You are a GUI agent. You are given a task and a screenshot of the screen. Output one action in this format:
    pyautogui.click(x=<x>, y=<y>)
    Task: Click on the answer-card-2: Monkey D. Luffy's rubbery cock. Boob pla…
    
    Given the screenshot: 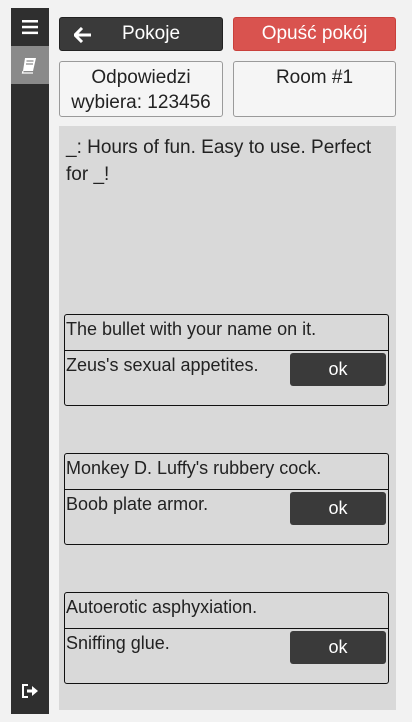 What is the action you would take?
    pyautogui.click(x=226, y=499)
    